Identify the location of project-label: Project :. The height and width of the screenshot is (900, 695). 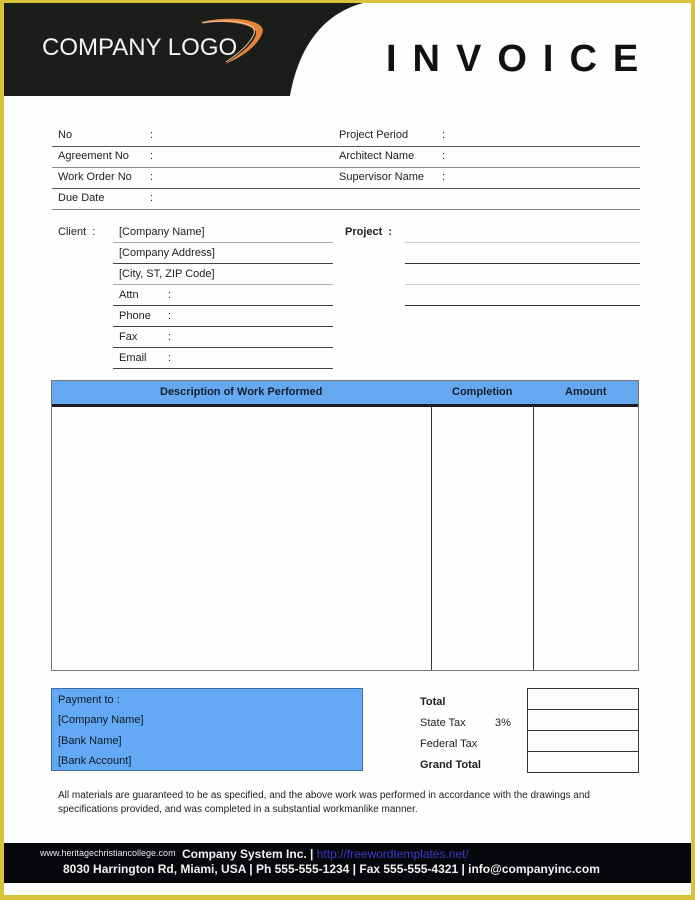
(369, 232).